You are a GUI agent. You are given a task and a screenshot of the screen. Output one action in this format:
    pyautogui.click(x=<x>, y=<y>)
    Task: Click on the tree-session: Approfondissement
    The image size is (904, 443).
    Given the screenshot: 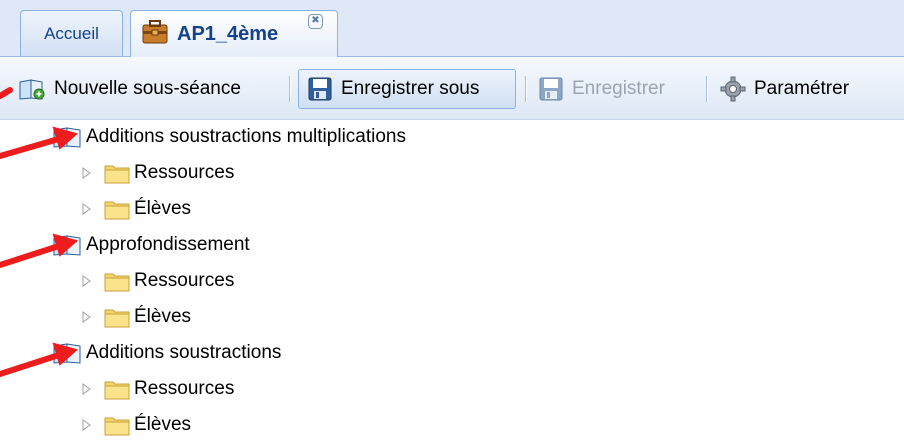 What is the action you would take?
    pyautogui.click(x=151, y=245)
    